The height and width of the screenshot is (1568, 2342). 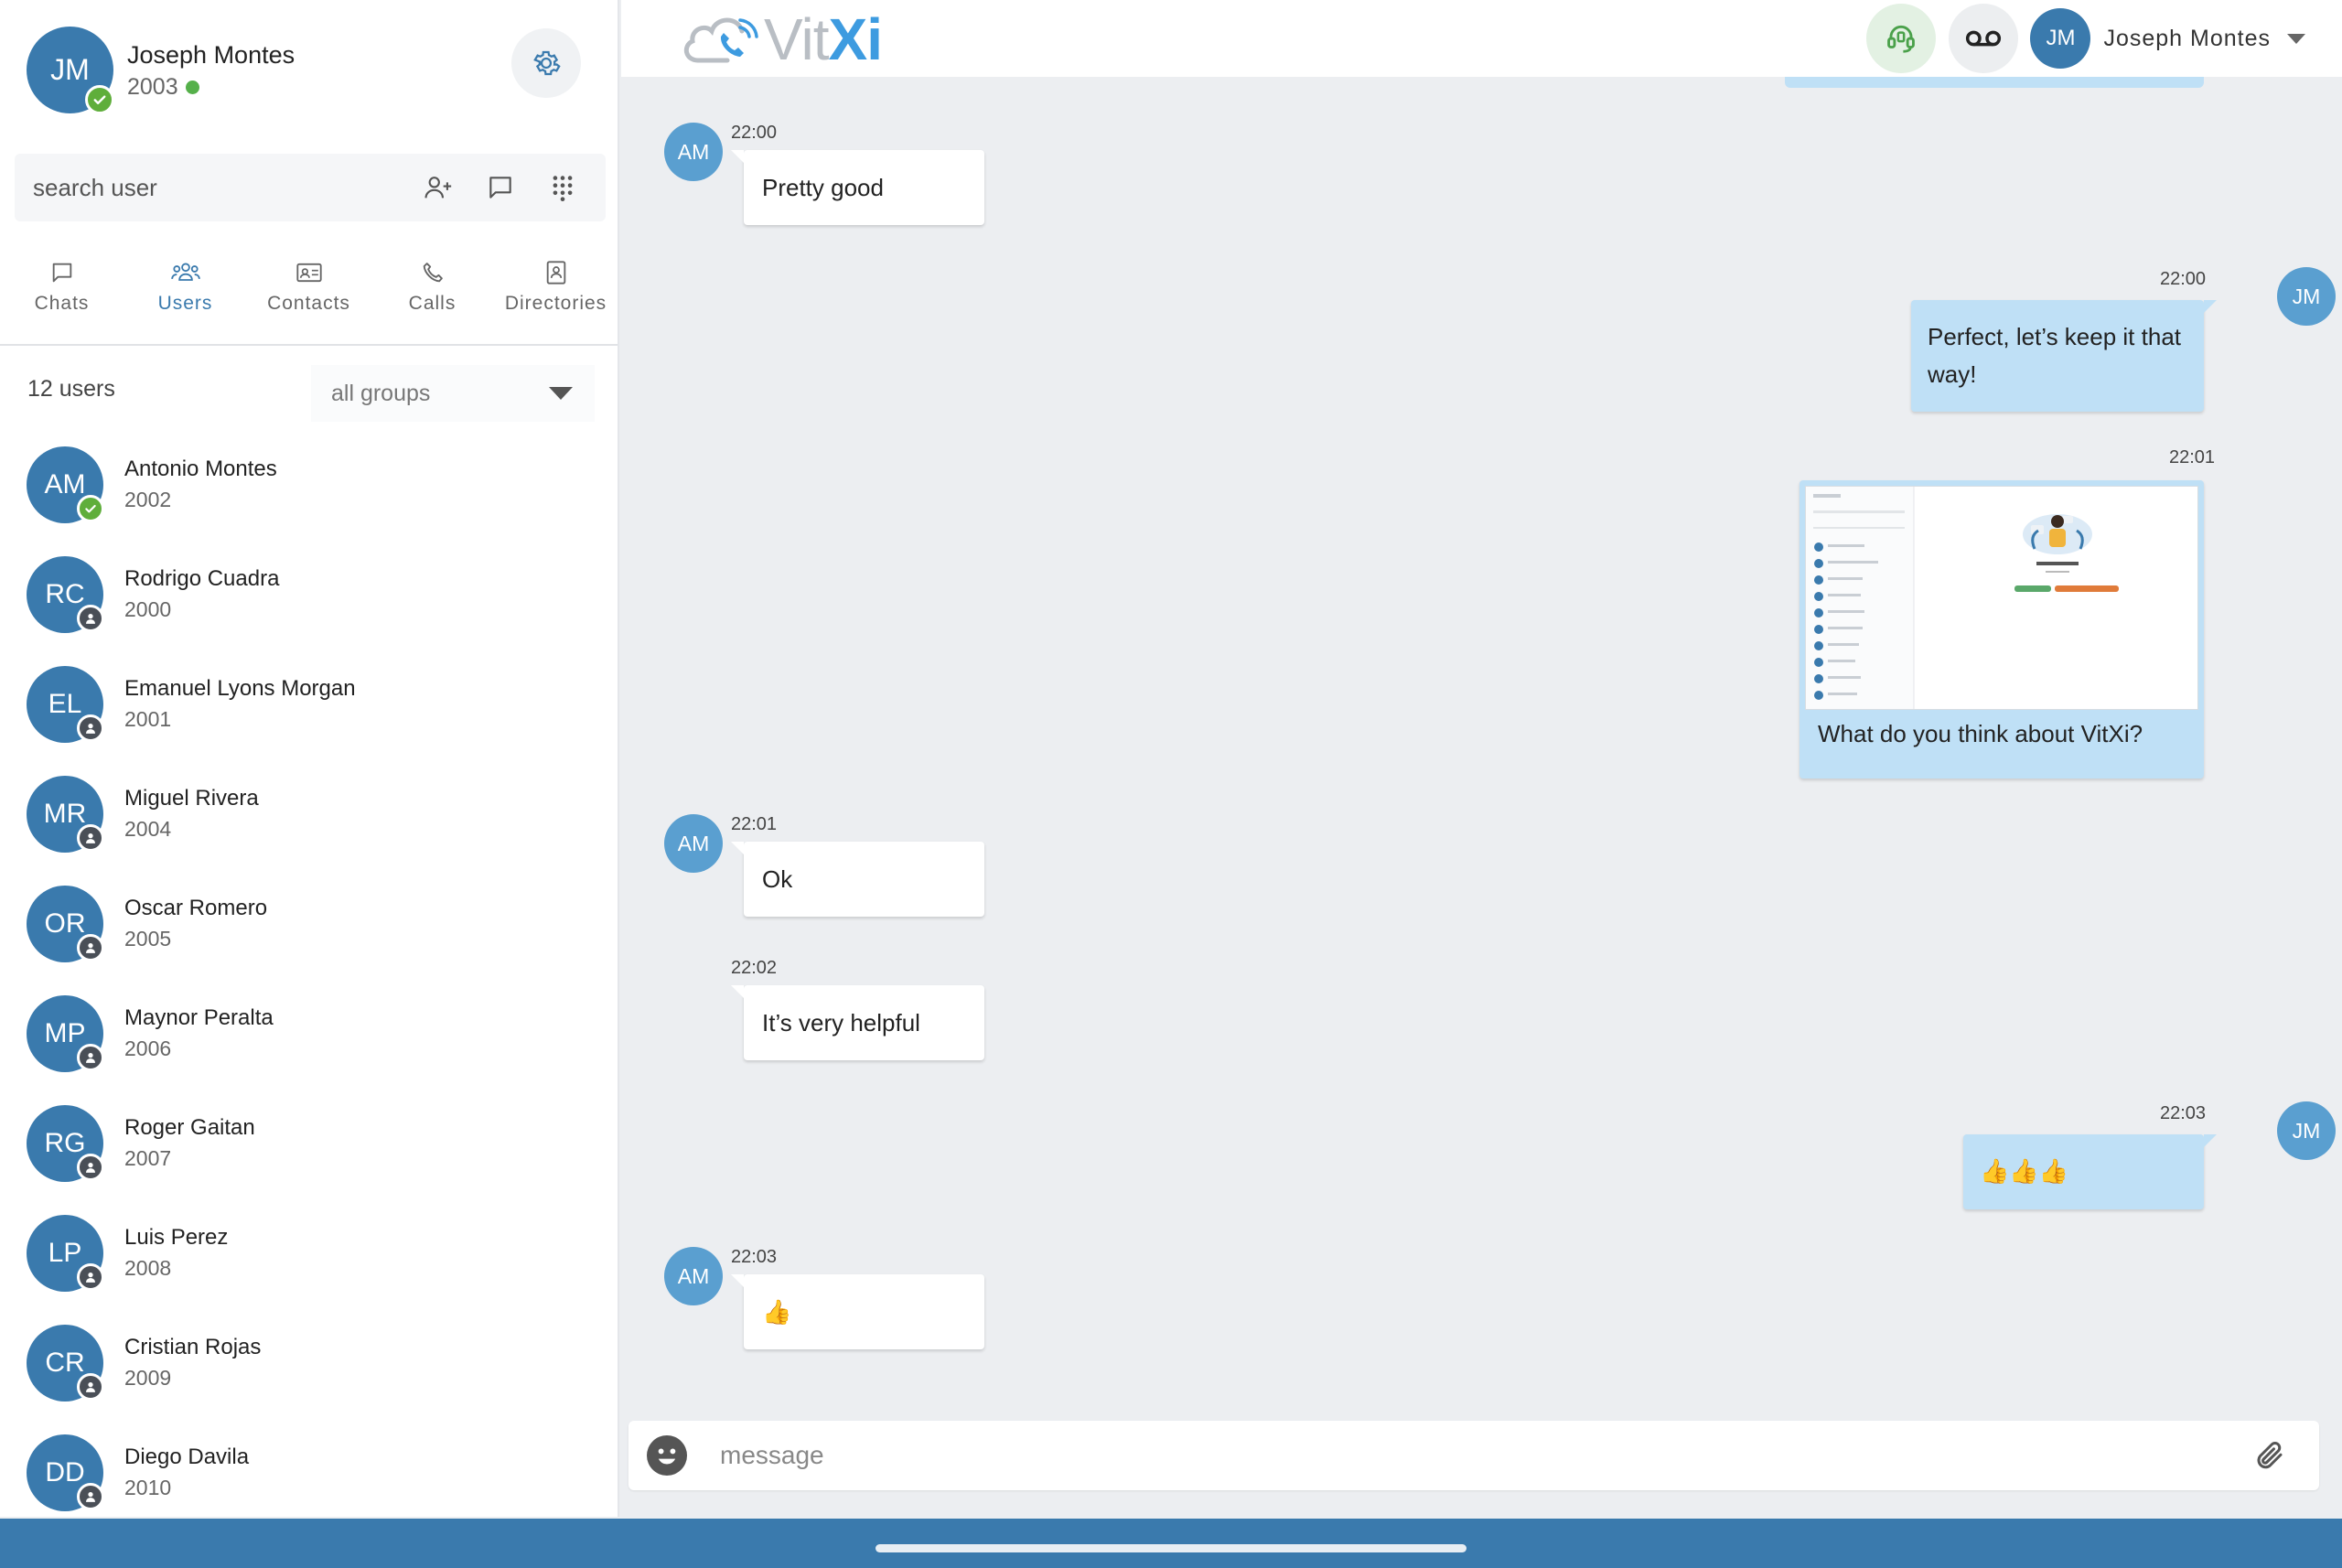 I want to click on outgoing-message: 22:03 JM 👍👍👍, so click(x=2150, y=1170).